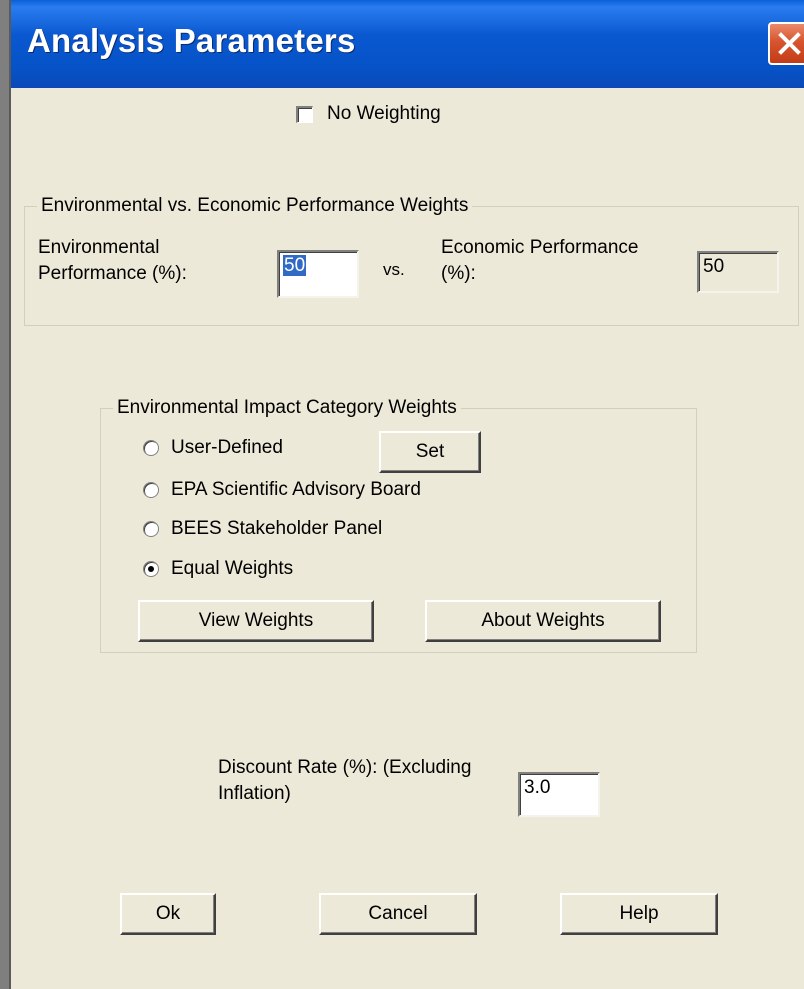 This screenshot has height=989, width=804. Describe the element at coordinates (227, 447) in the screenshot. I see `radio-user-defined-label: User-Defined` at that location.